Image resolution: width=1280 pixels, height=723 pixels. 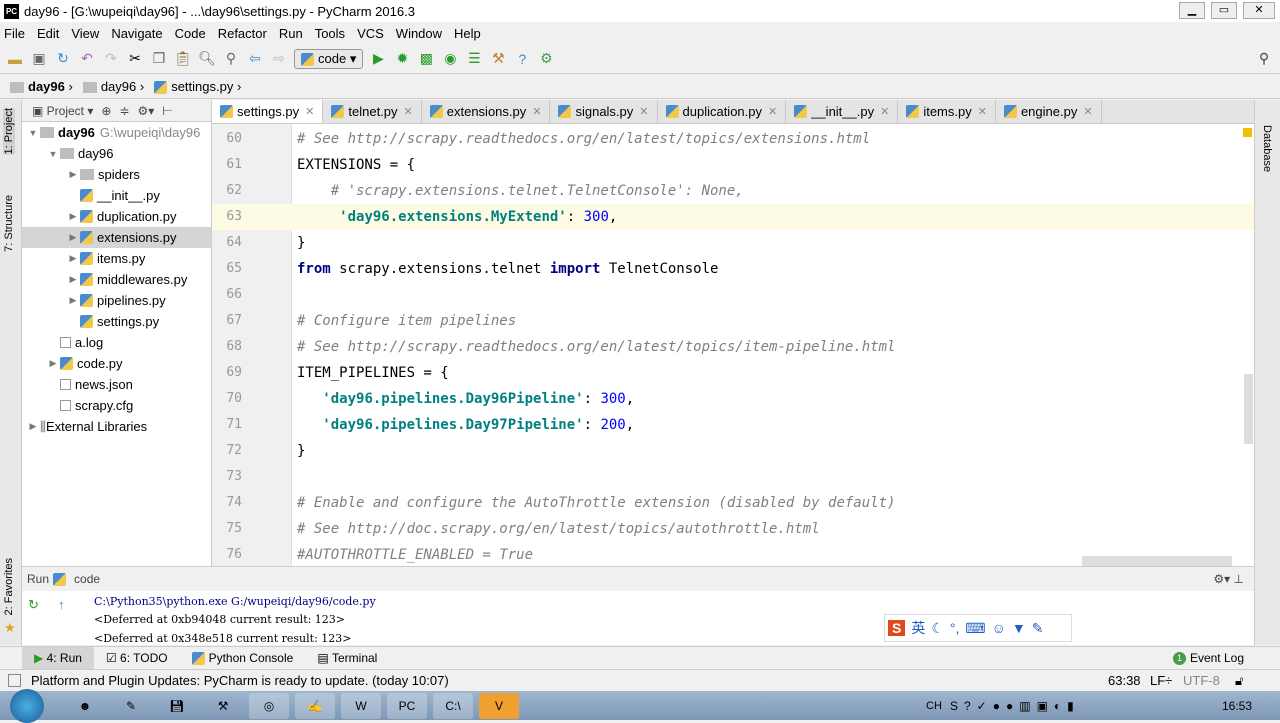 What do you see at coordinates (268, 111) in the screenshot?
I see `tab-settings-py: settings.py ✕` at bounding box center [268, 111].